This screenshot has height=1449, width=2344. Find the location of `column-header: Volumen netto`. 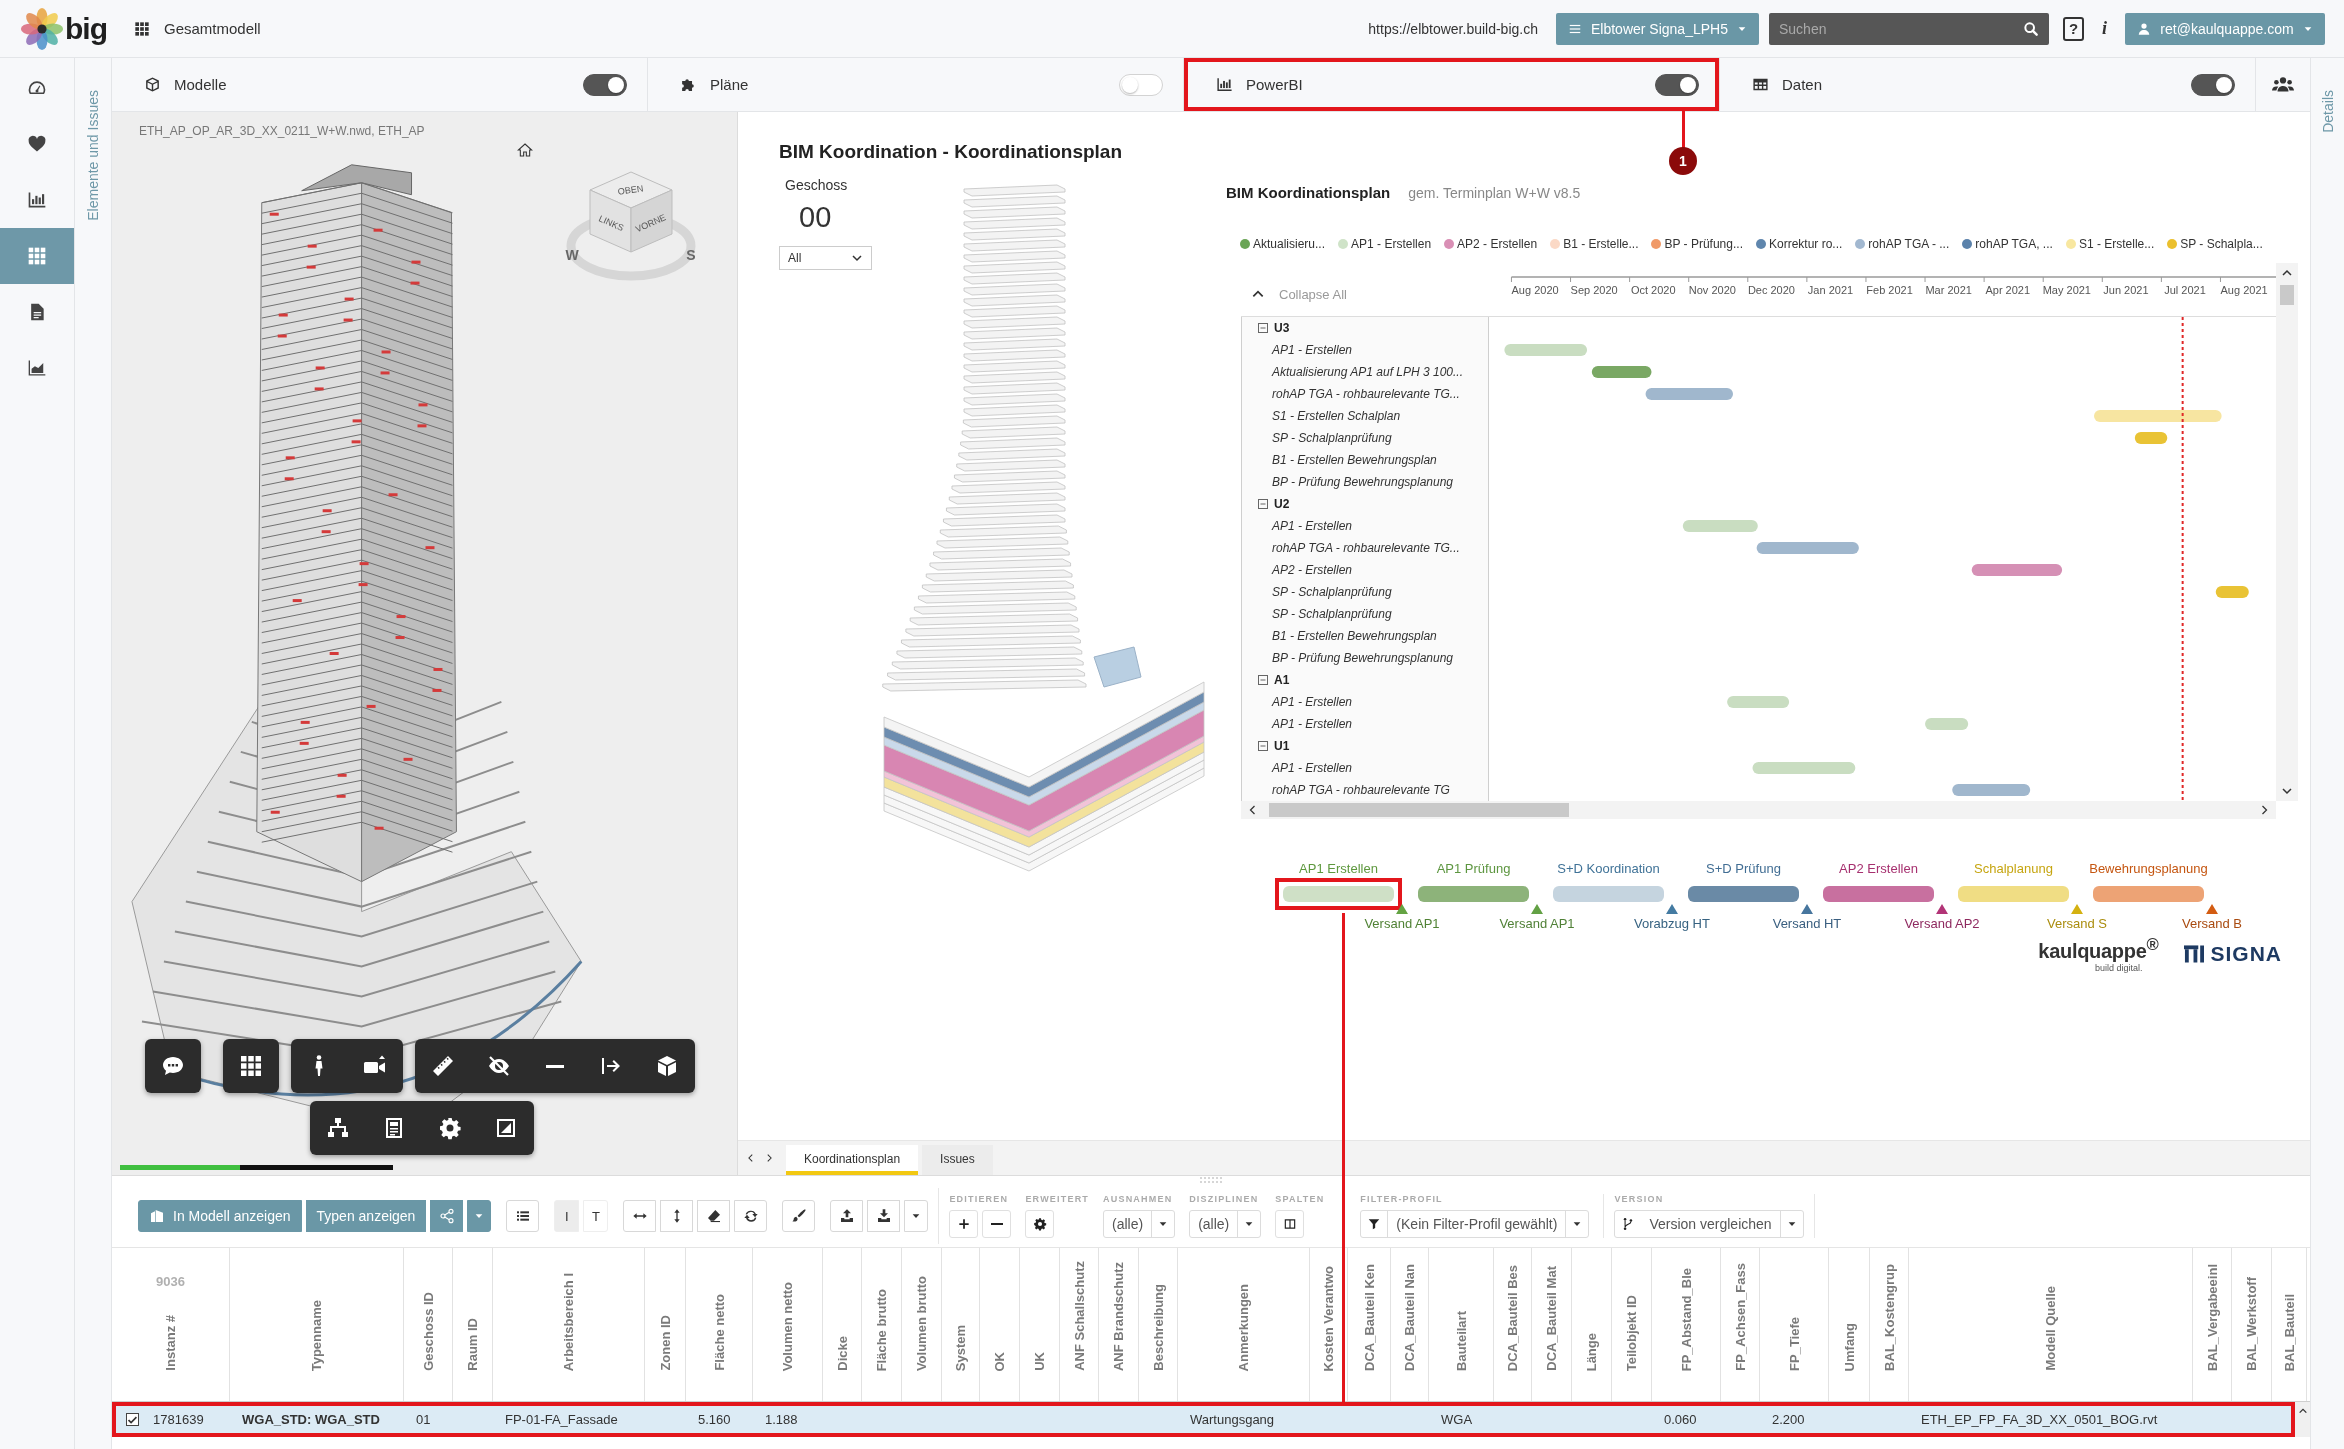

column-header: Volumen netto is located at coordinates (787, 1326).